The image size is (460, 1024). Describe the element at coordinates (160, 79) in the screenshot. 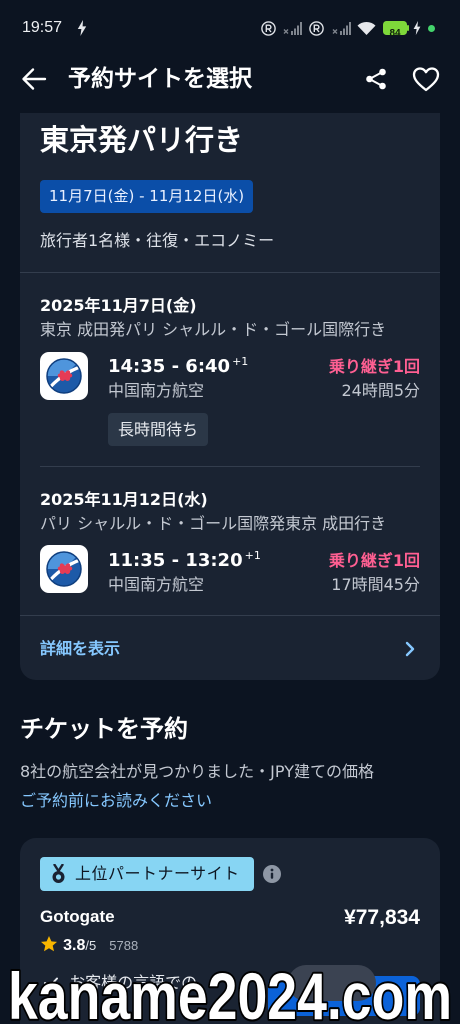

I see `page-title: 予約サイトを選択` at that location.